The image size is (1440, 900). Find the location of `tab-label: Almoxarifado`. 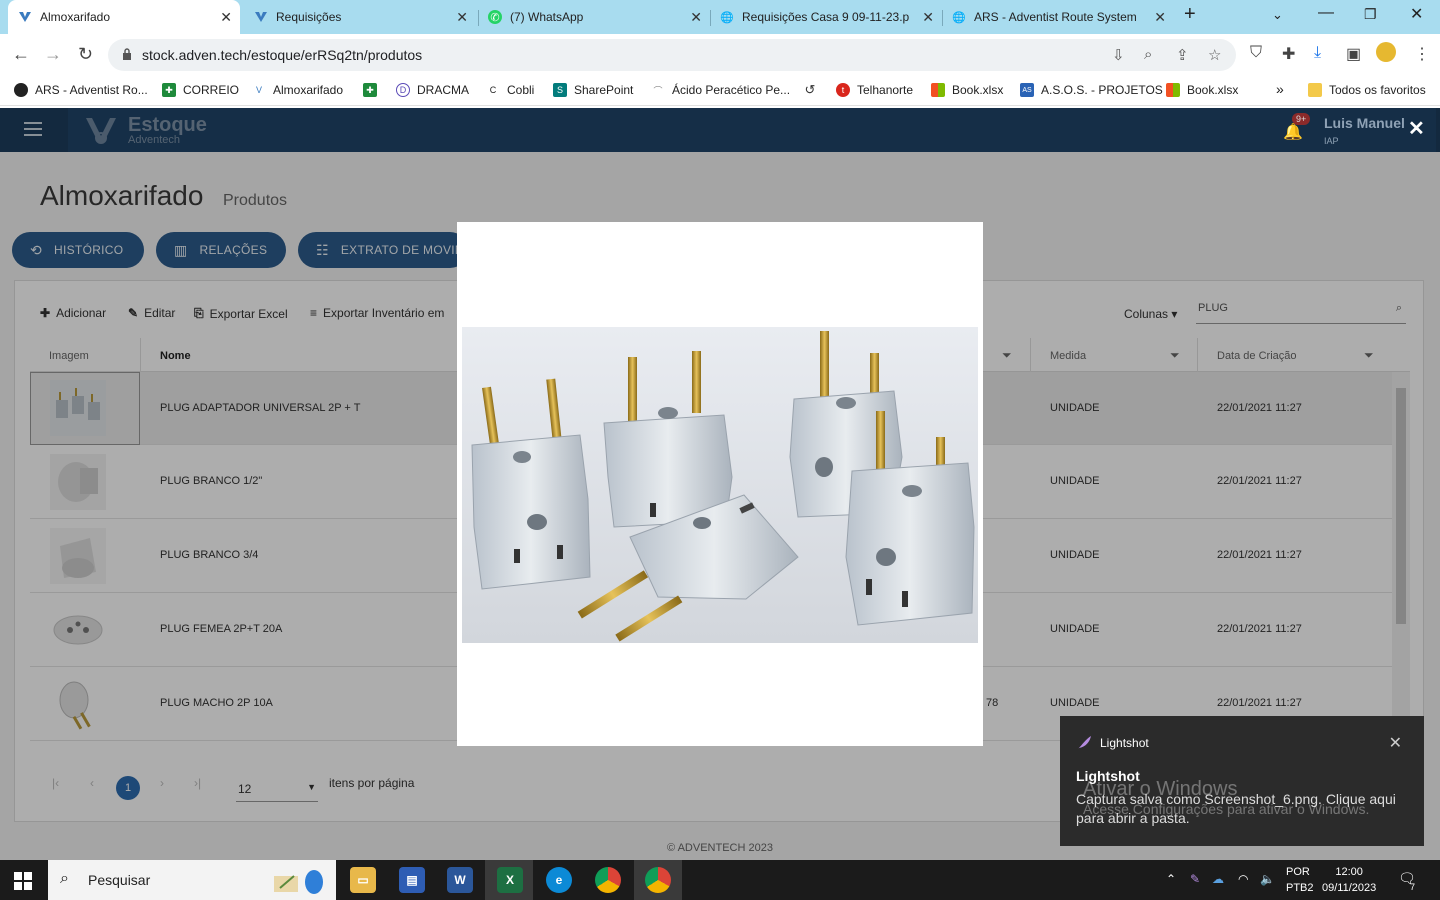

tab-label: Almoxarifado is located at coordinates (75, 17).